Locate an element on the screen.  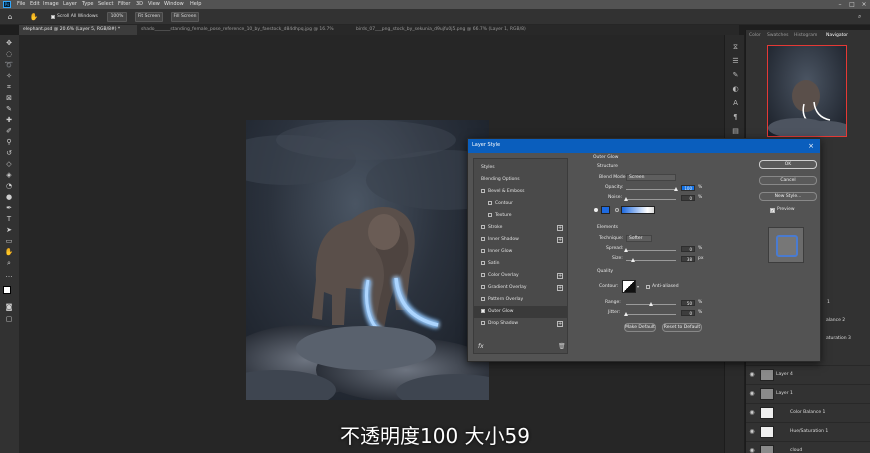
size-slider-knob is located at coordinates (633, 260).